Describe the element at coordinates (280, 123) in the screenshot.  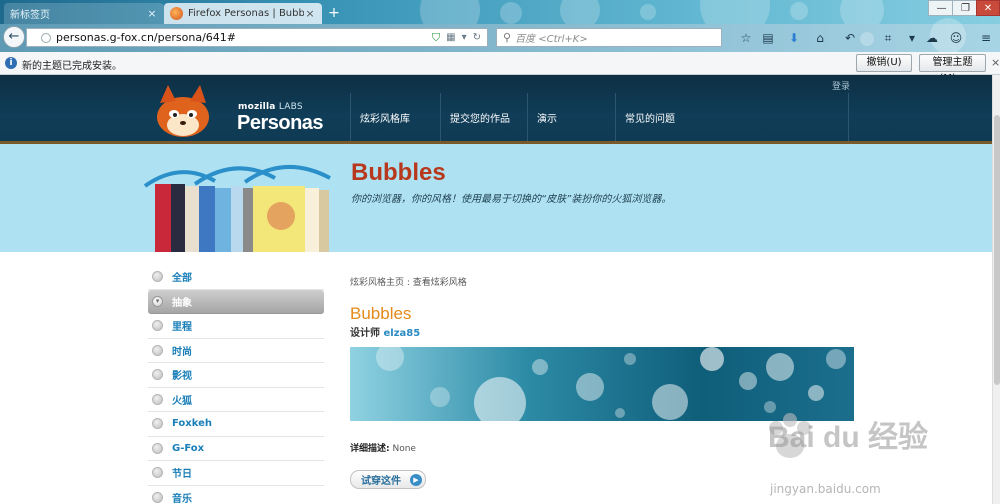
I see `logo-personas: Personas` at that location.